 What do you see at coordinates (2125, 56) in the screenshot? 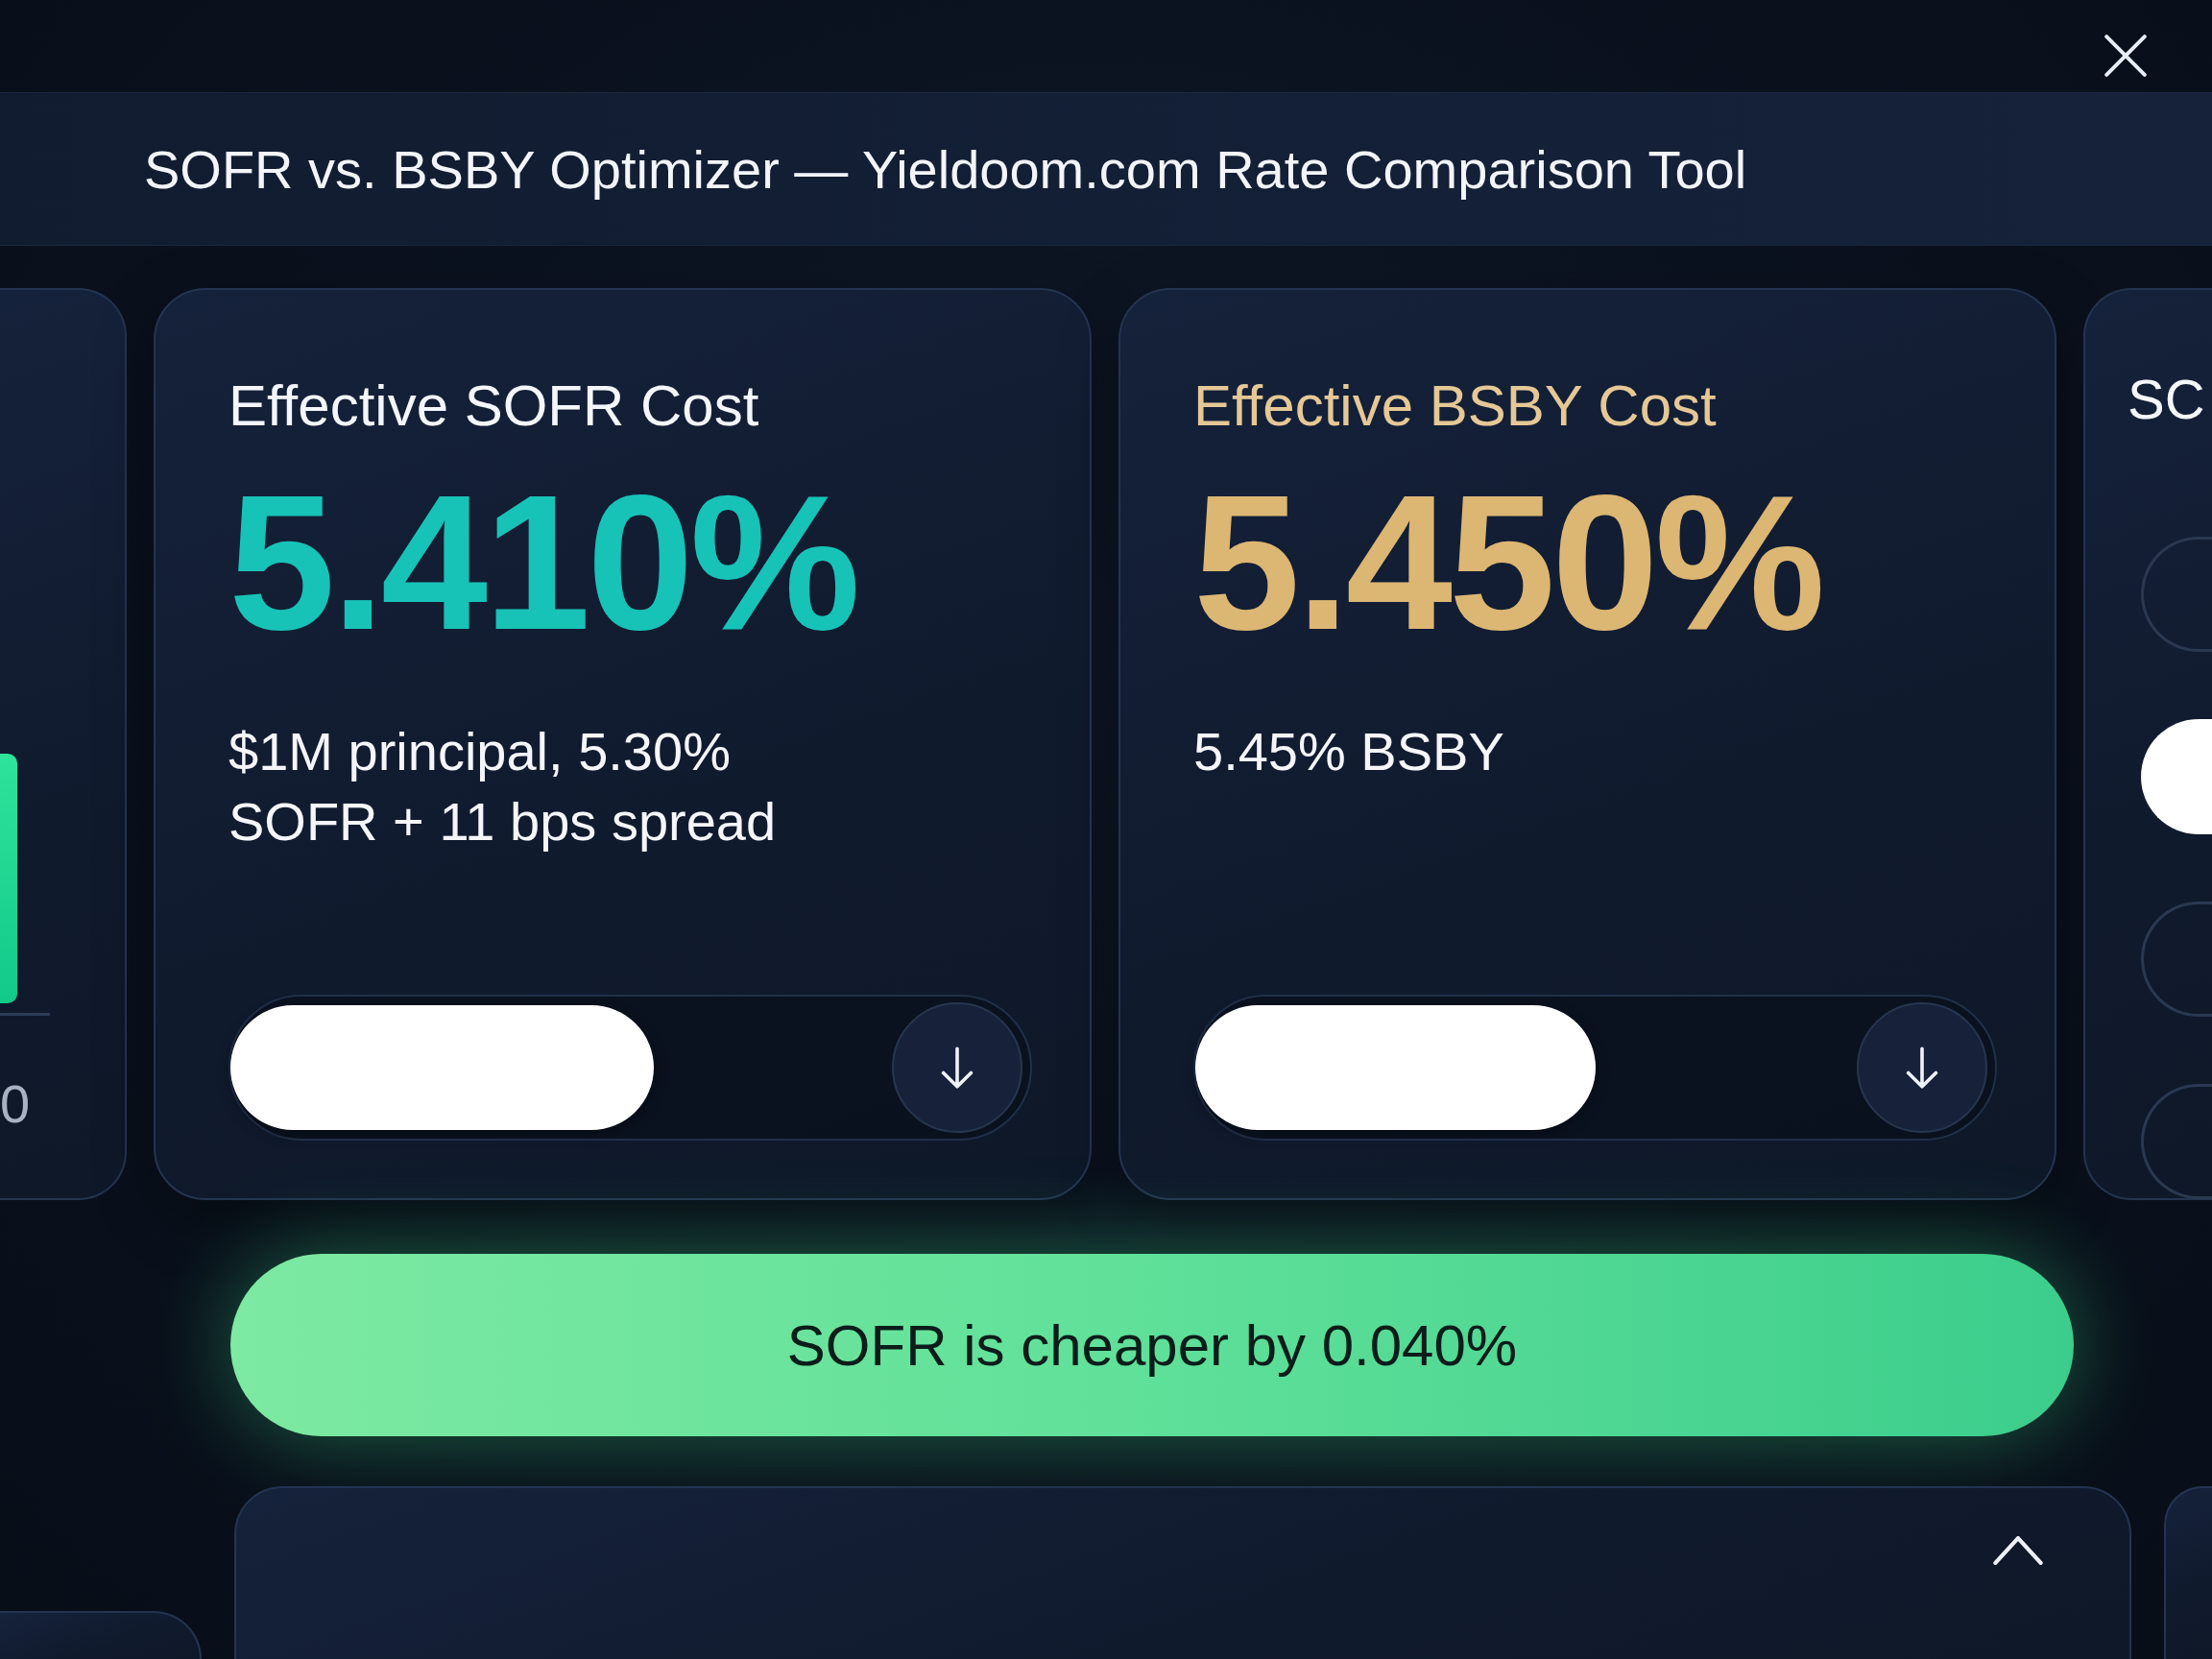
I see `close-icon` at bounding box center [2125, 56].